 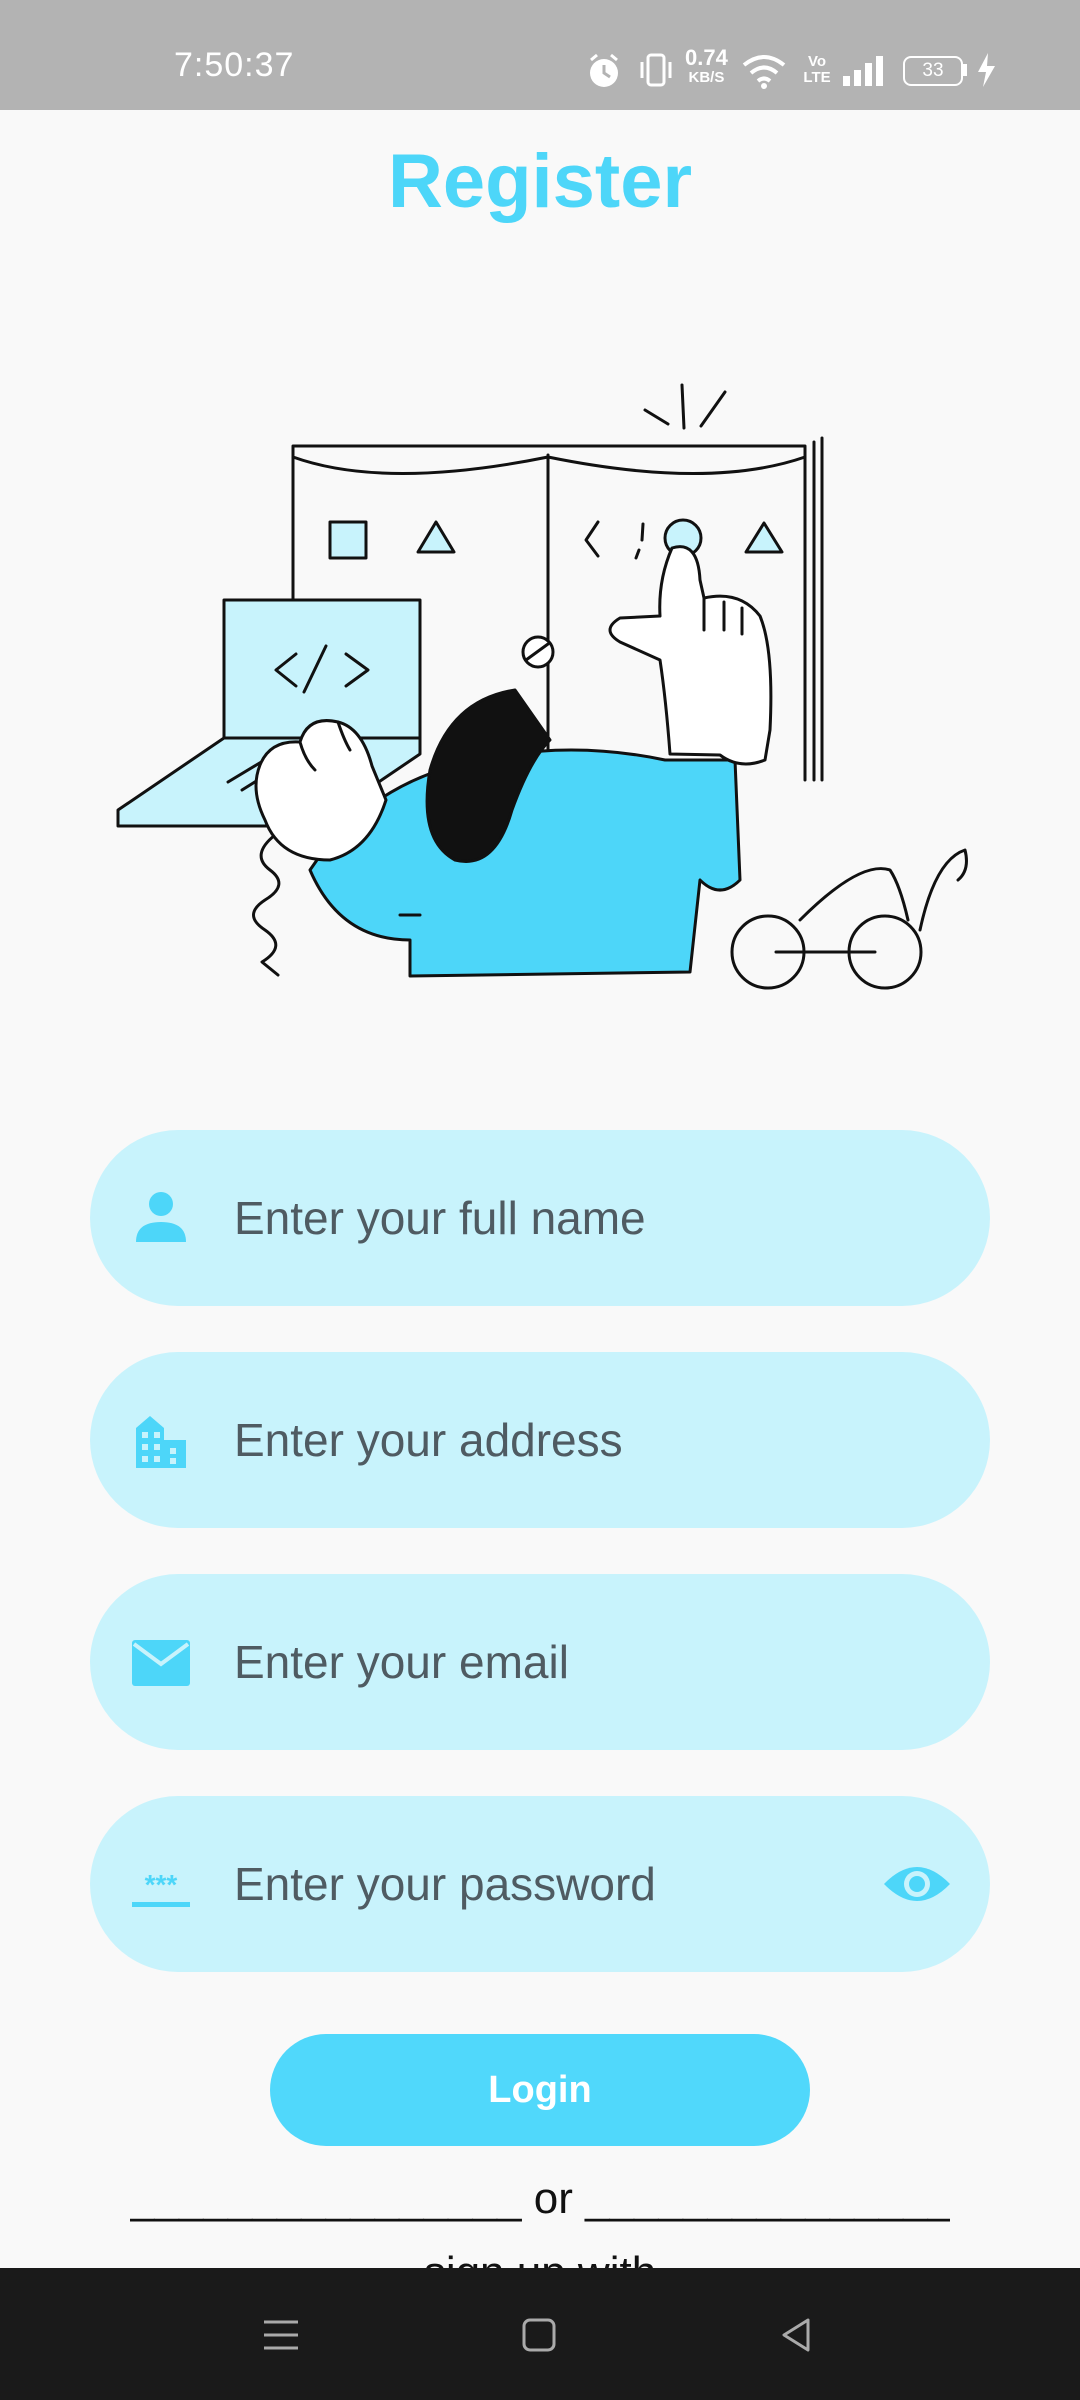 What do you see at coordinates (234, 65) in the screenshot?
I see `status-time: 7:50:37` at bounding box center [234, 65].